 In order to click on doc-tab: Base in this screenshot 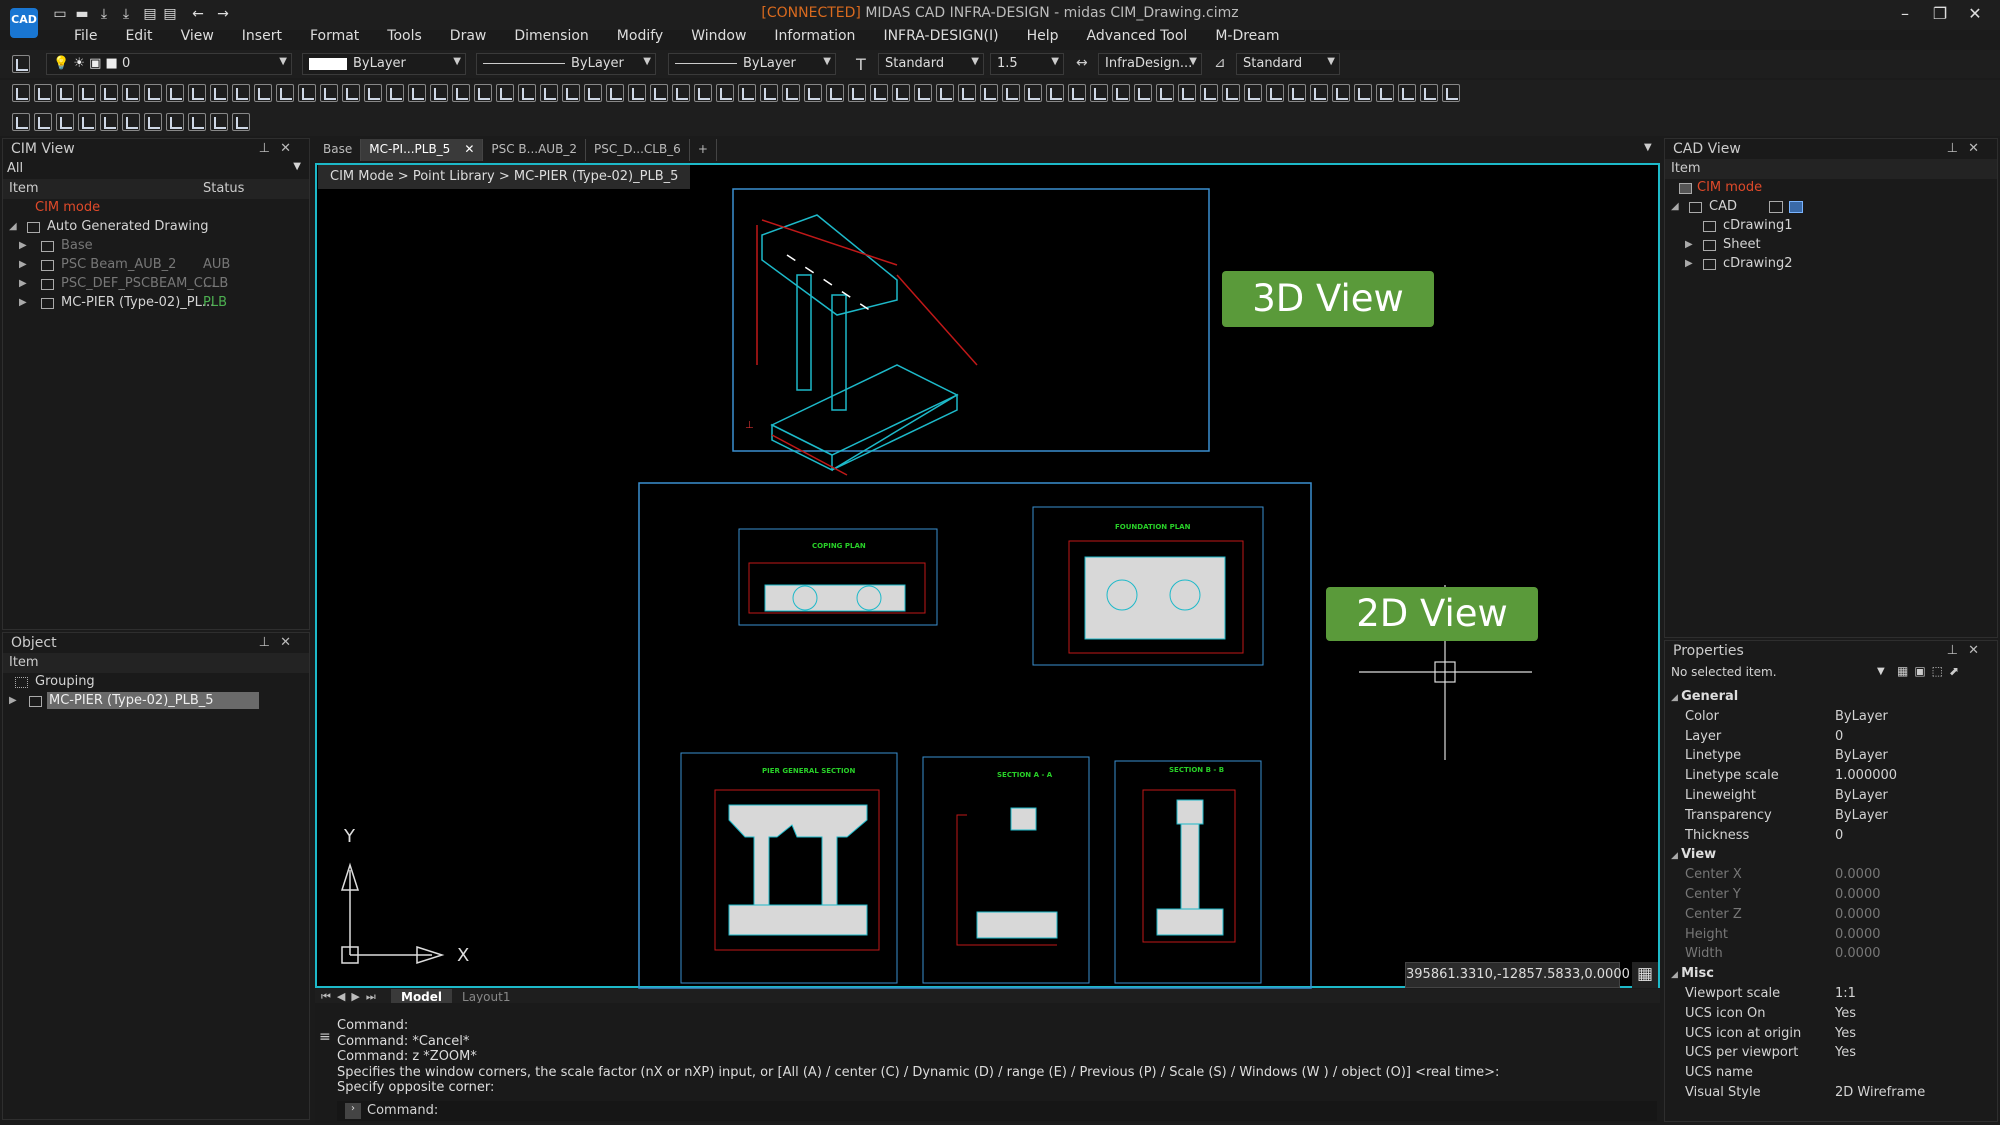, I will do `click(338, 150)`.